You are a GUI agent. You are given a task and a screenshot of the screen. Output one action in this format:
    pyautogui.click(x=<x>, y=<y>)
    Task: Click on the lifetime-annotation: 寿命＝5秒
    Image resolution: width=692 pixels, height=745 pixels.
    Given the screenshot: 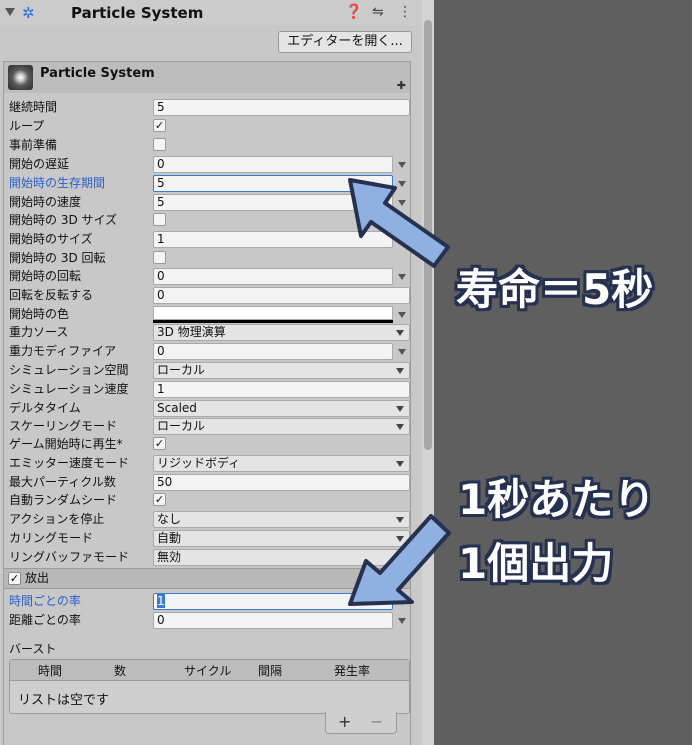 What is the action you would take?
    pyautogui.click(x=555, y=289)
    